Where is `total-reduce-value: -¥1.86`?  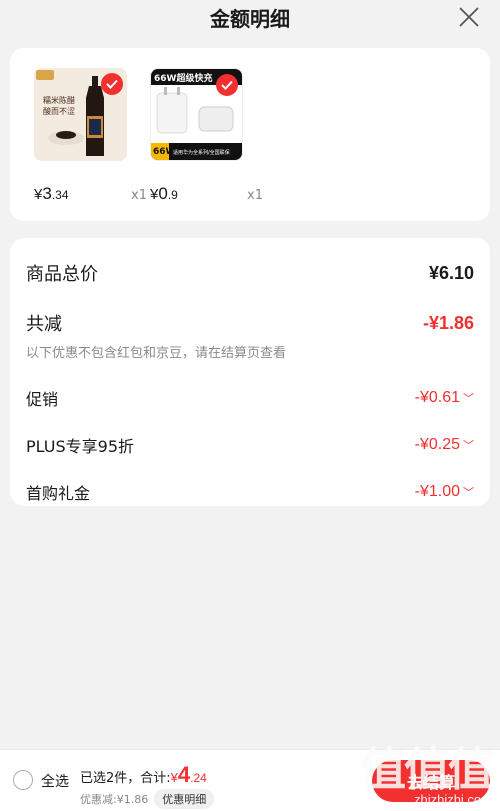
total-reduce-value: -¥1.86 is located at coordinates (448, 322).